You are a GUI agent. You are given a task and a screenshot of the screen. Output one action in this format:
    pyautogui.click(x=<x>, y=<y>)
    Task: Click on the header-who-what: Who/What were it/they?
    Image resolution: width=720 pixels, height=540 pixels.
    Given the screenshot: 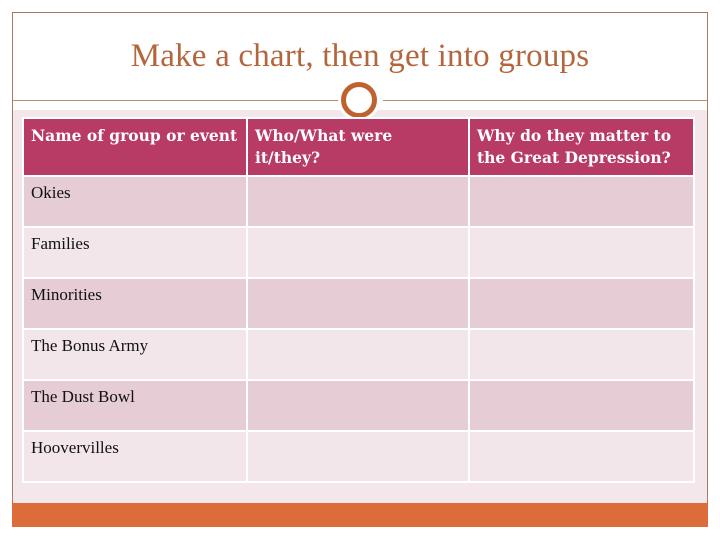 What is the action you would take?
    pyautogui.click(x=358, y=147)
    